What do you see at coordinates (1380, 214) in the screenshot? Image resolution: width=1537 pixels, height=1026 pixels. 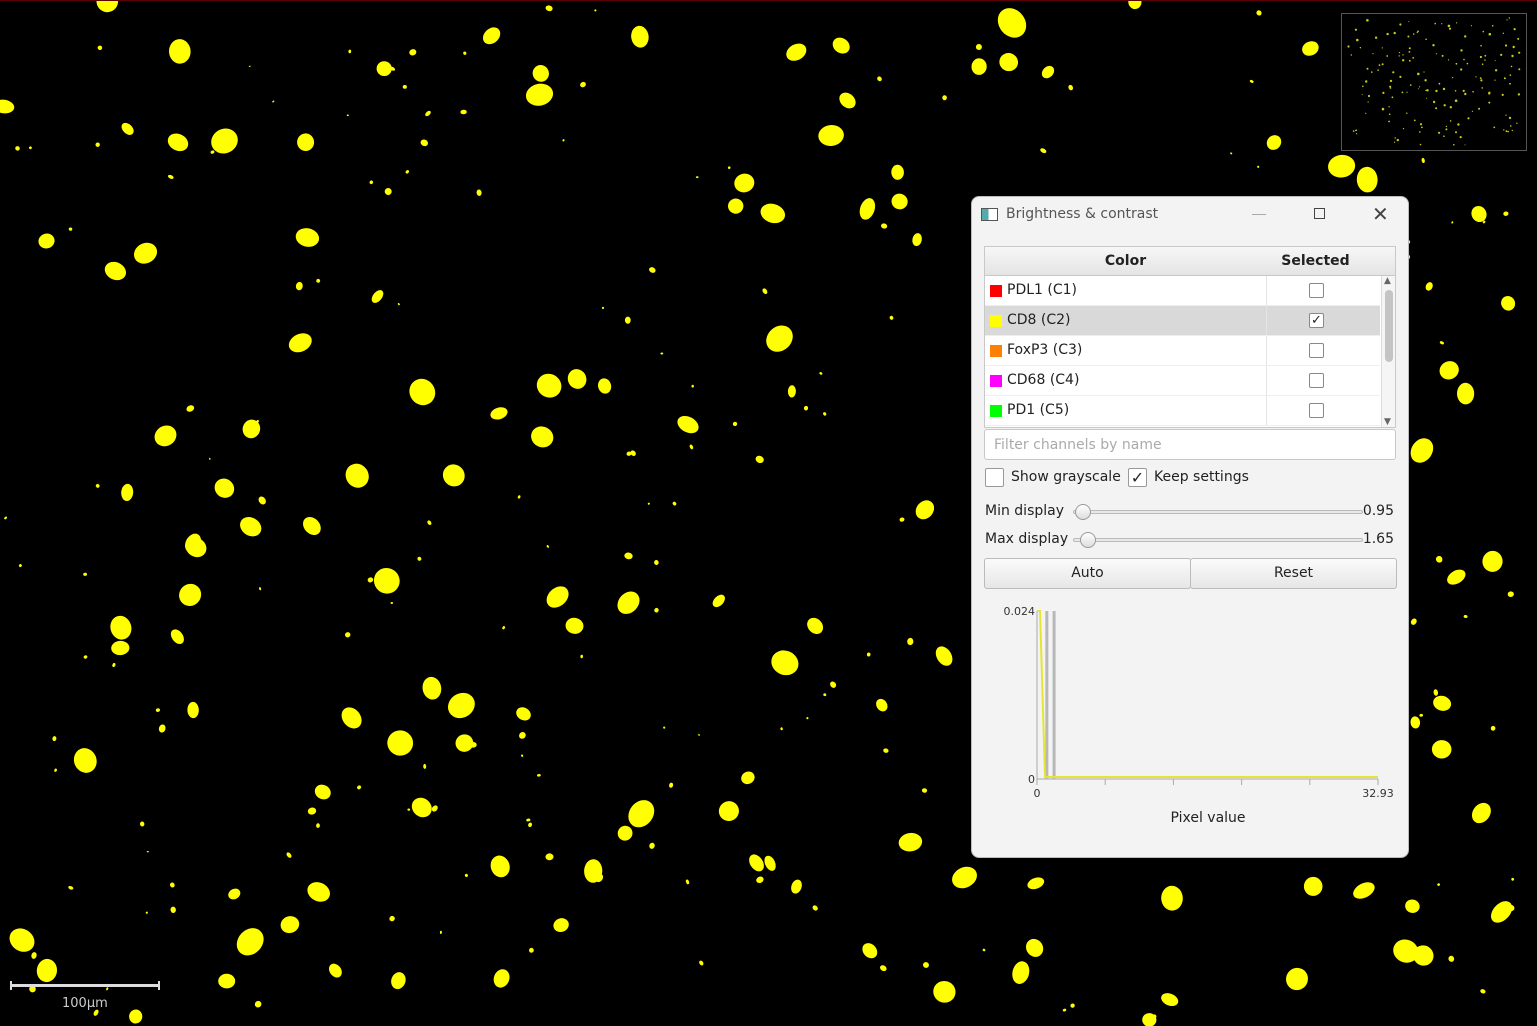 I see `close-icon: ✕` at bounding box center [1380, 214].